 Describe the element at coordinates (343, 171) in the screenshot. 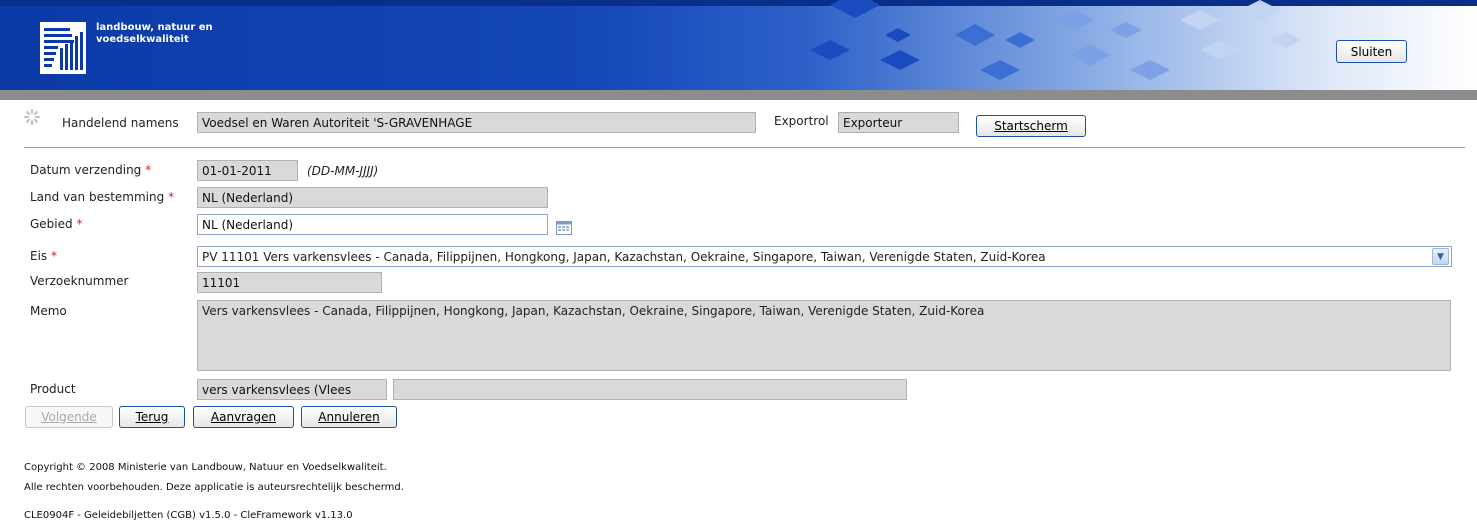

I see `date-format-hint: (DD-MM-JJJJ)` at that location.